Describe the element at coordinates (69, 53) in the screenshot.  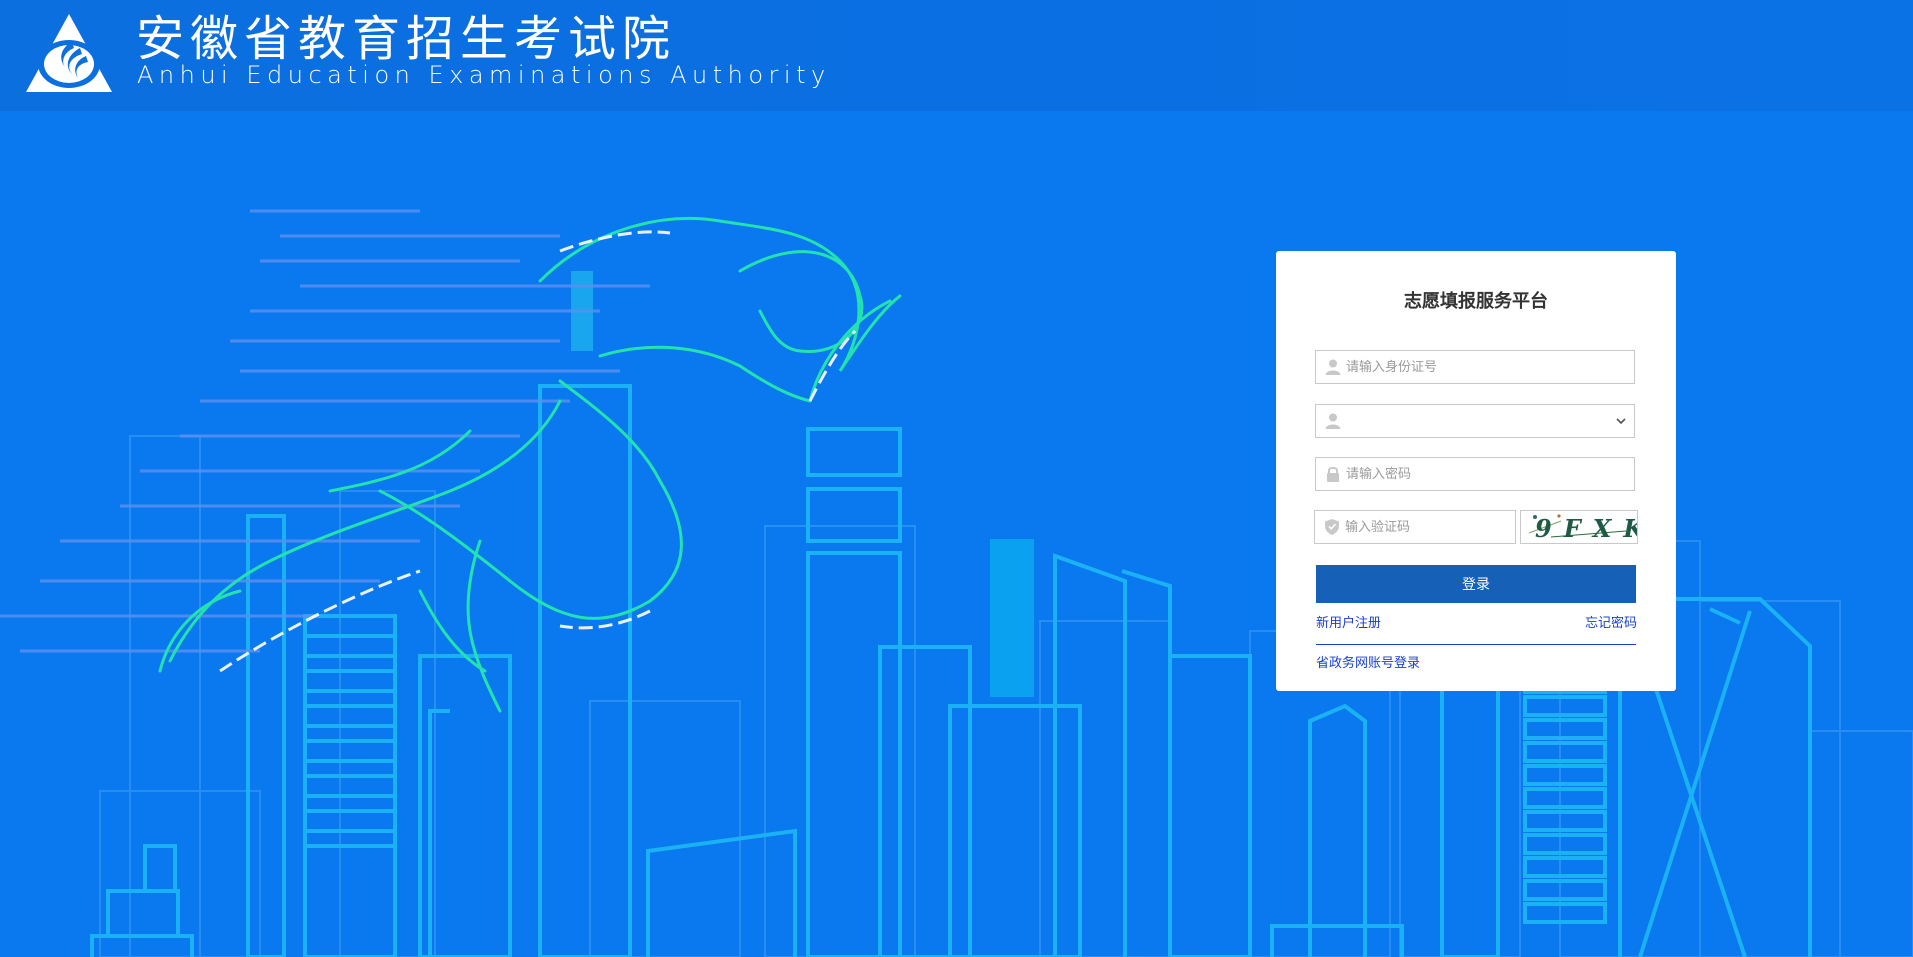
I see `logo-emblem-icon` at that location.